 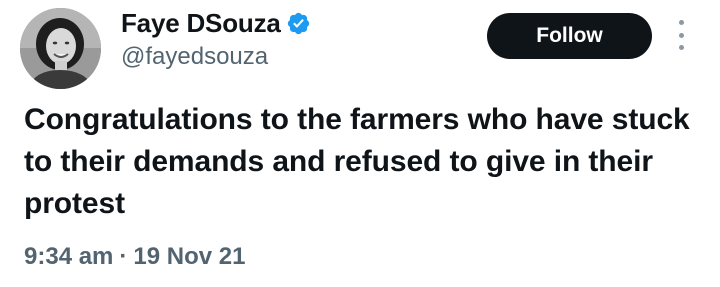 I want to click on profile-photo, so click(x=60, y=48).